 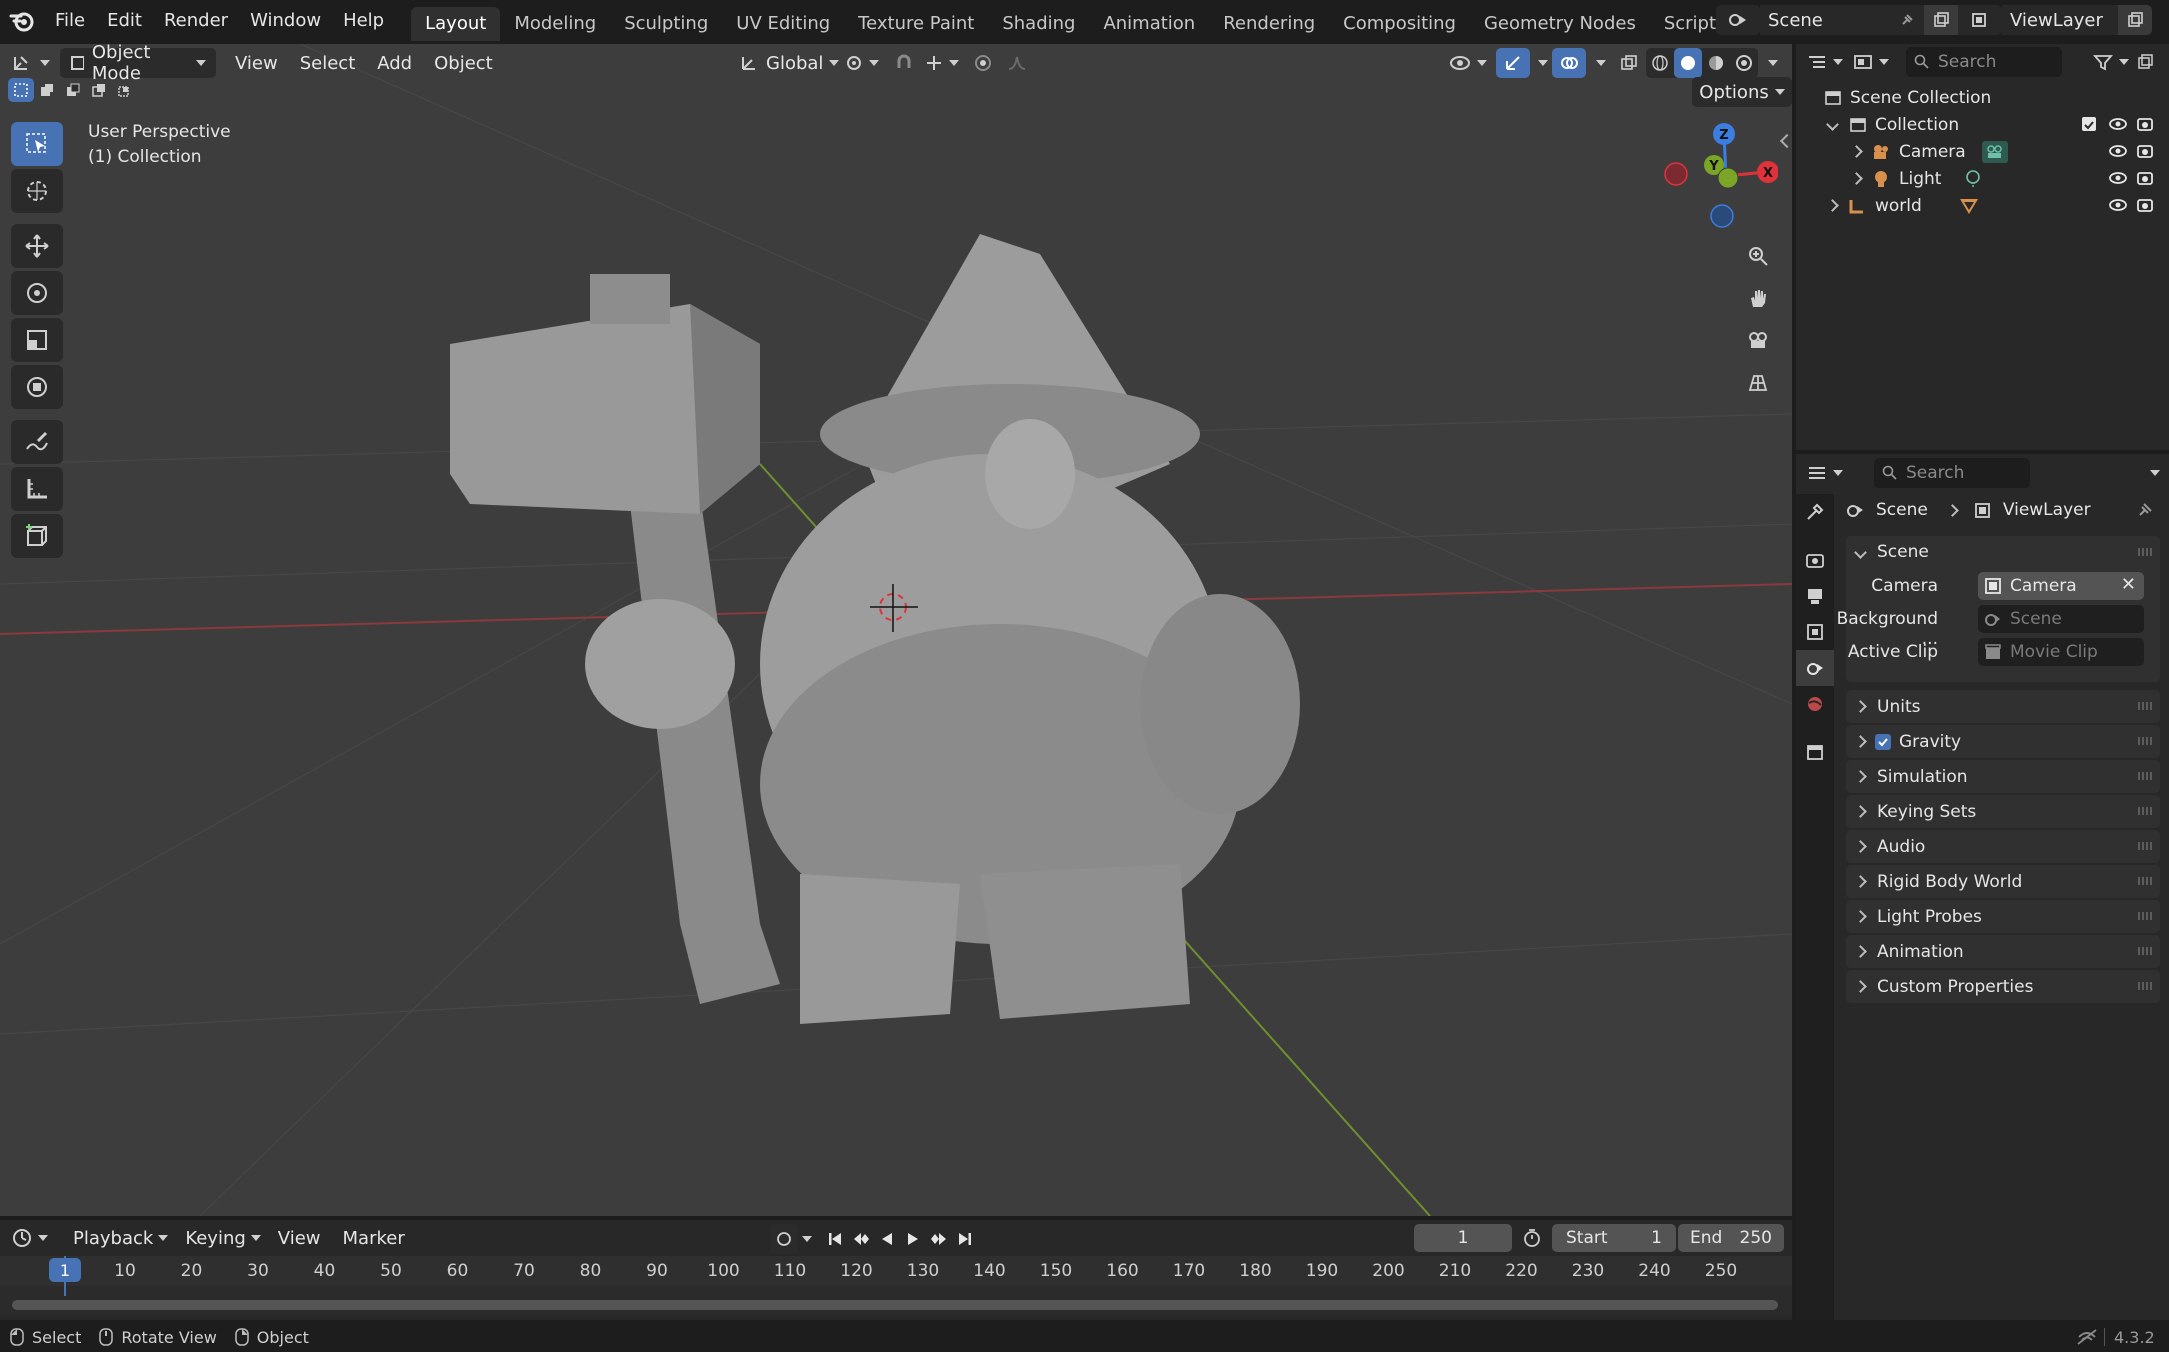 I want to click on timeline-editor-icon, so click(x=30, y=1238).